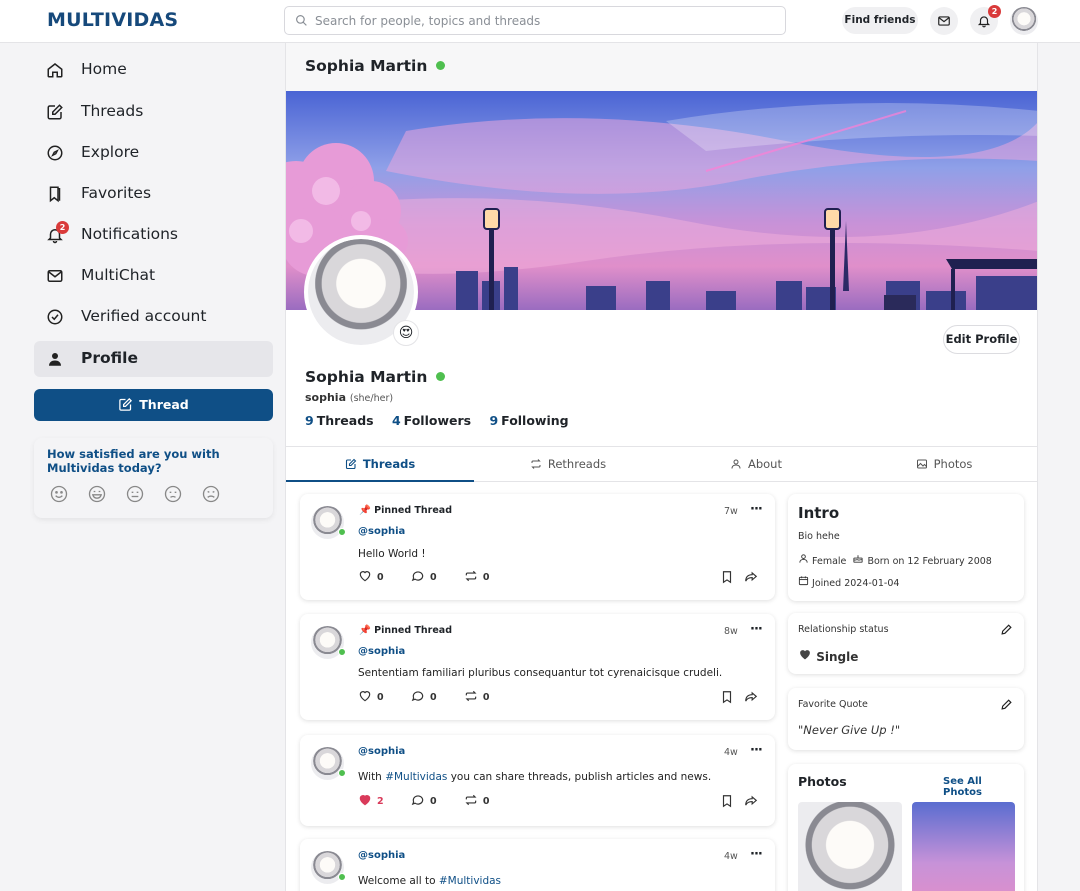  Describe the element at coordinates (153, 153) in the screenshot. I see `sidebar-item-explore: Explore` at that location.